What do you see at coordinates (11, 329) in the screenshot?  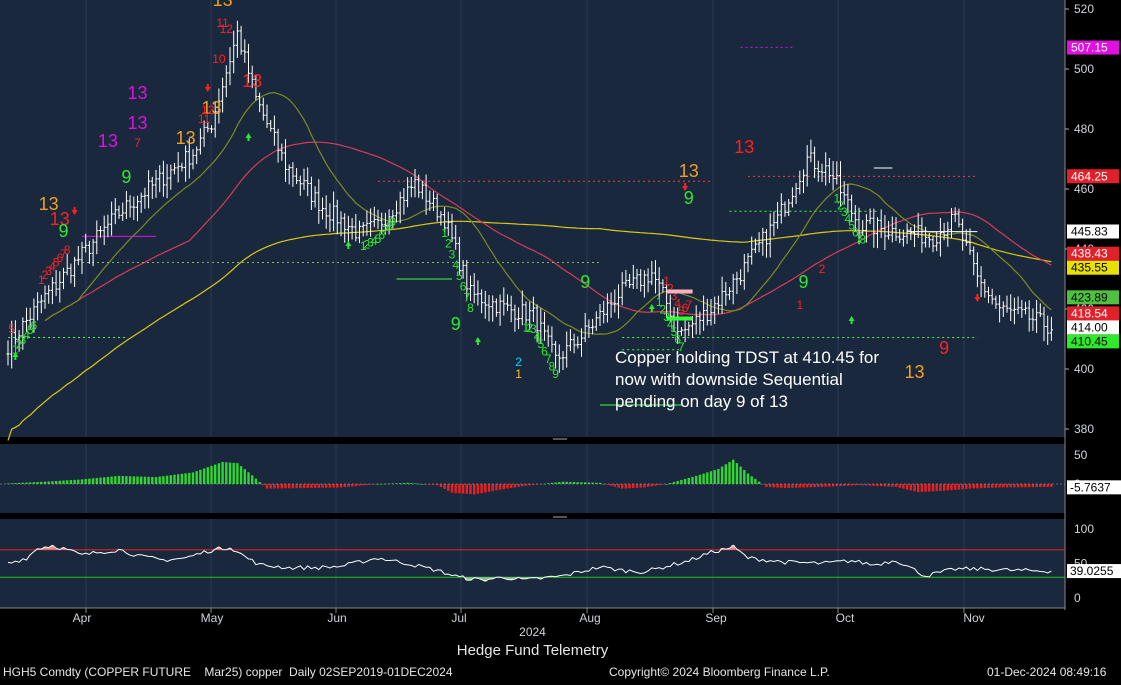 I see `td-count-label: 5` at bounding box center [11, 329].